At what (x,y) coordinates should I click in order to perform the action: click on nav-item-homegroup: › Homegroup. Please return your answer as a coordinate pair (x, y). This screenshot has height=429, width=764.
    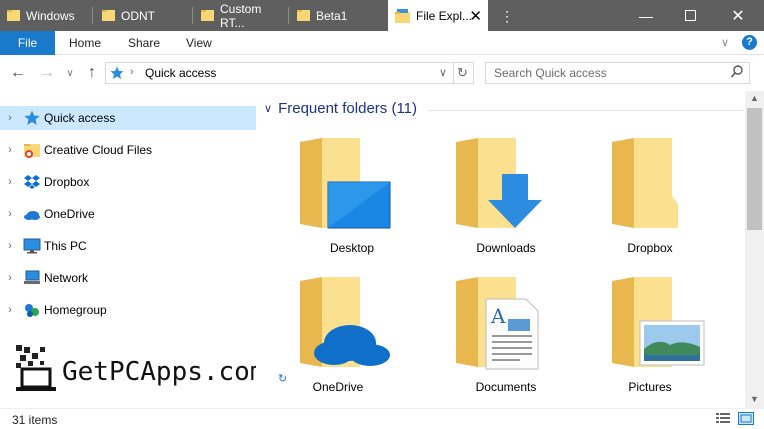
    Looking at the image, I should click on (128, 310).